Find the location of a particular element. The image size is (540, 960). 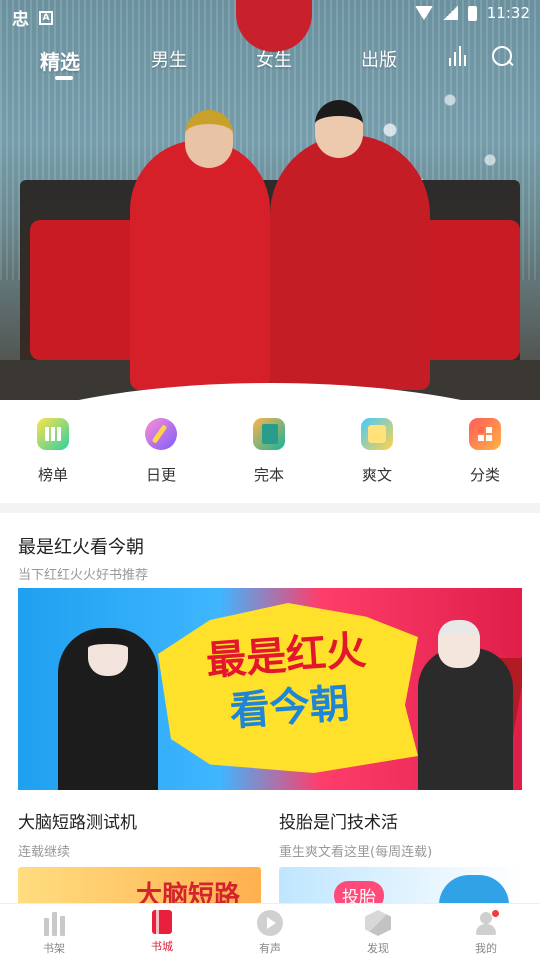

notification-dot is located at coordinates (495, 913).